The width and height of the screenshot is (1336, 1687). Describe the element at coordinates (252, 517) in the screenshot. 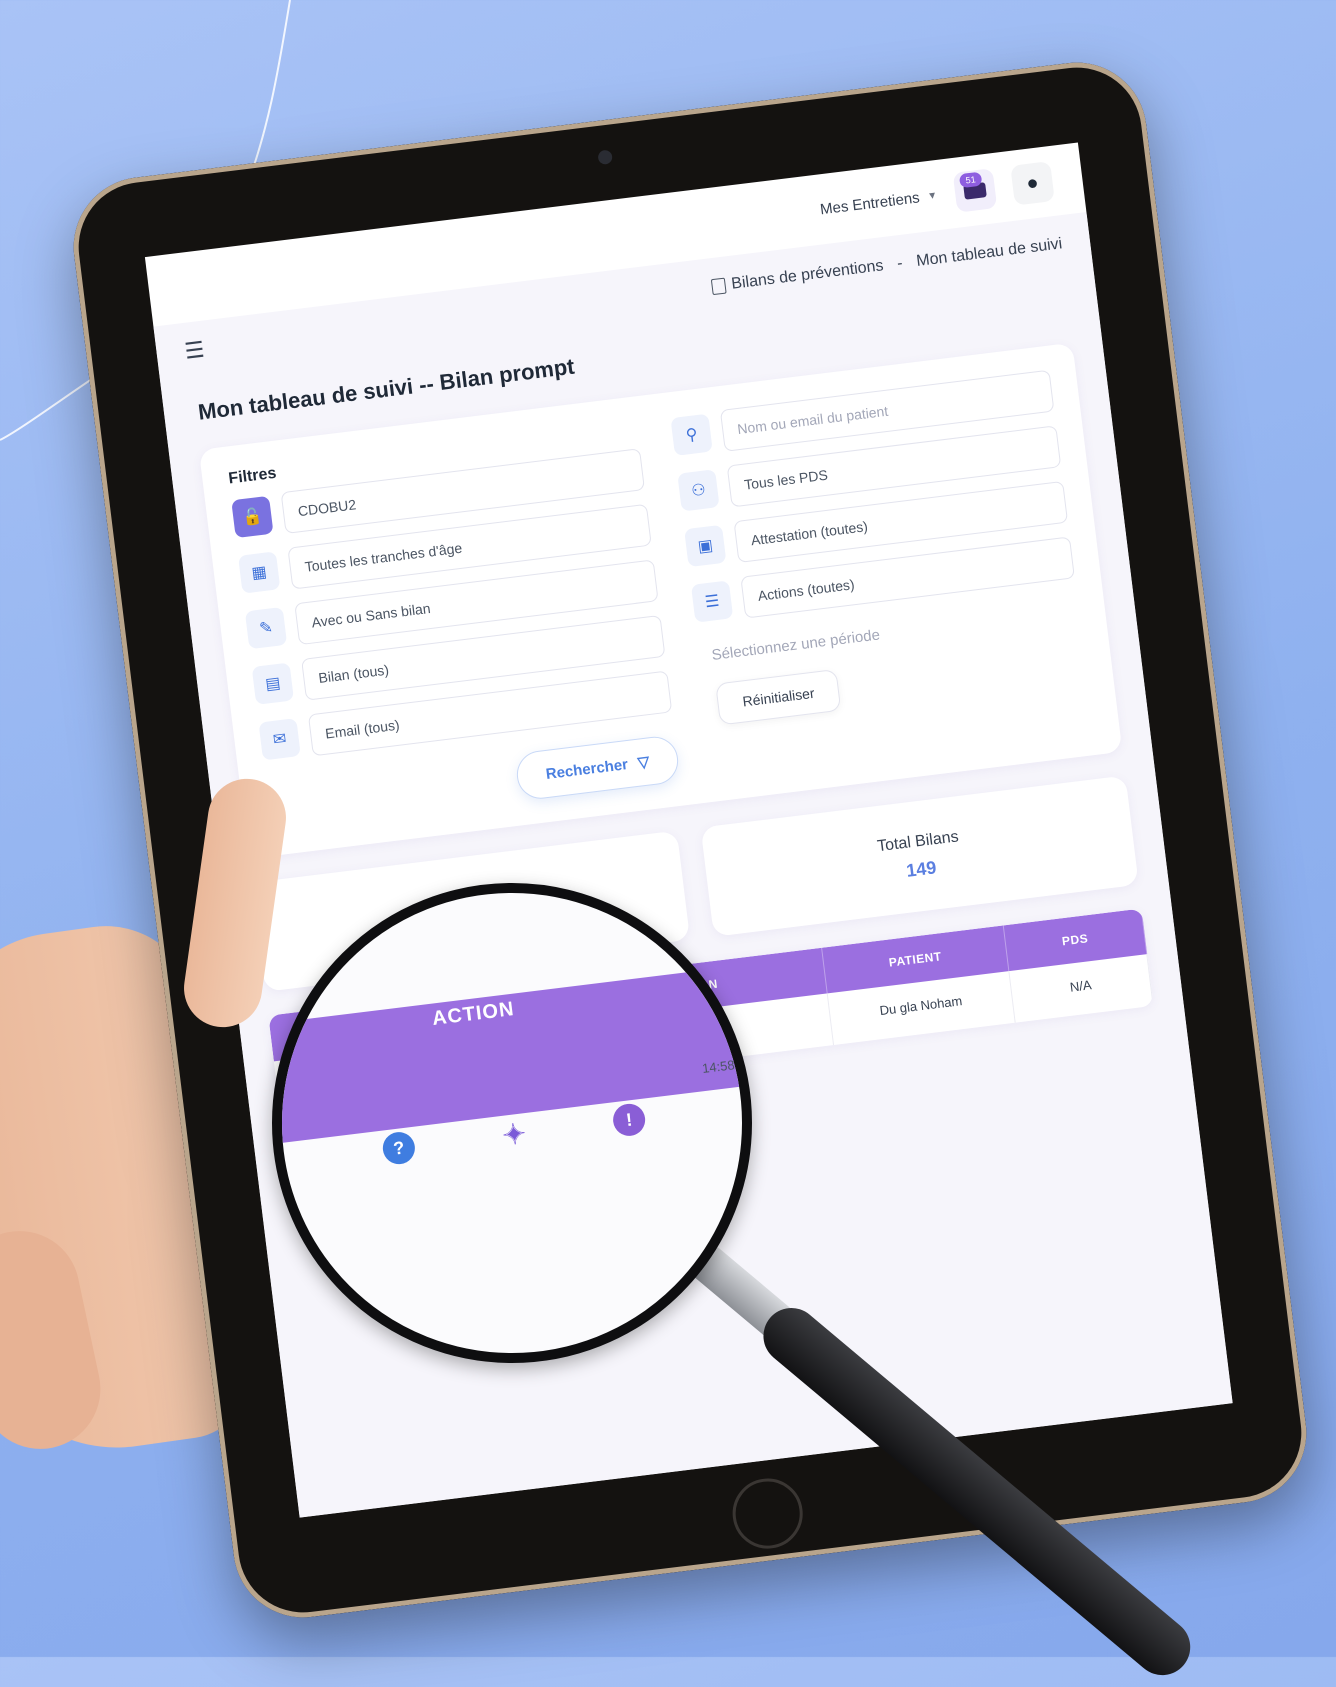

I see `unlock-icon: 🔓` at that location.